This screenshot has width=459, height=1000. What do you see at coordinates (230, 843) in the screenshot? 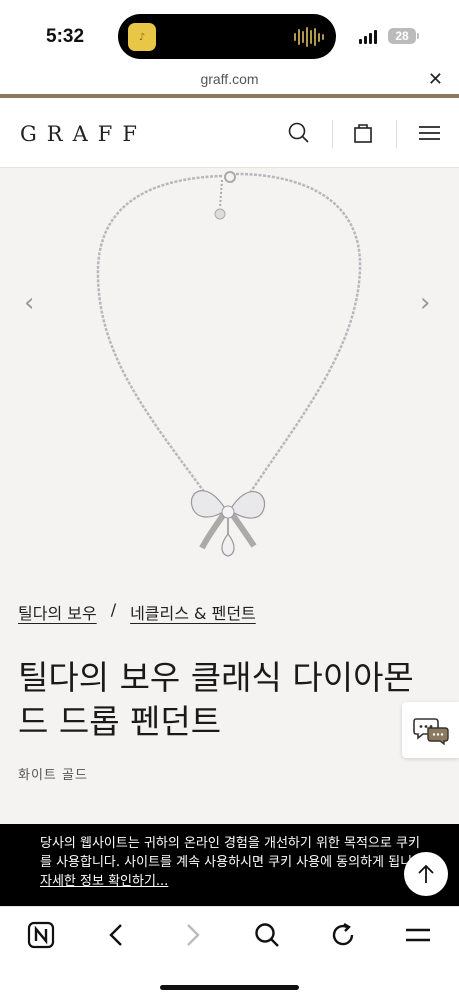
I see `cookie-text-line1: 당사의 웹사이트는 귀하의 온라인 경험을 개선하기 위한 목적으로 쿠키` at bounding box center [230, 843].